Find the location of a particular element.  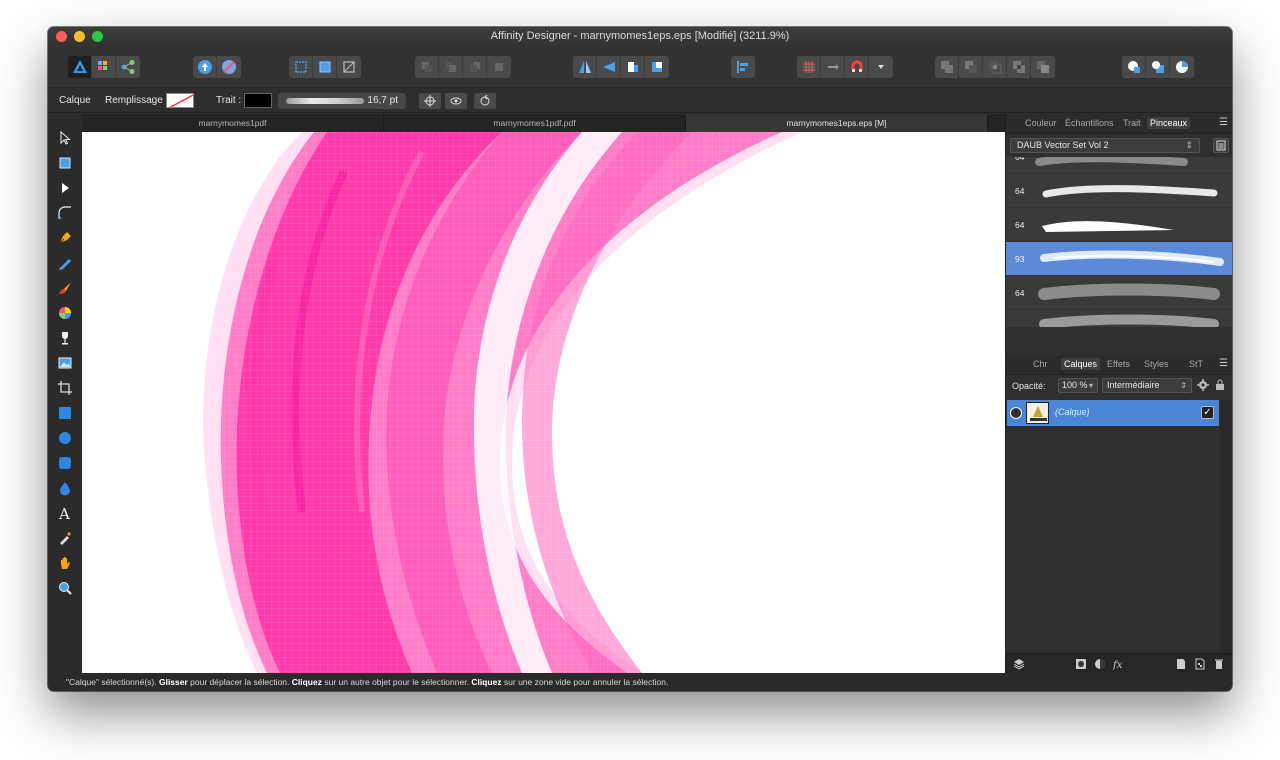

vector-brush-tool is located at coordinates (65, 288).